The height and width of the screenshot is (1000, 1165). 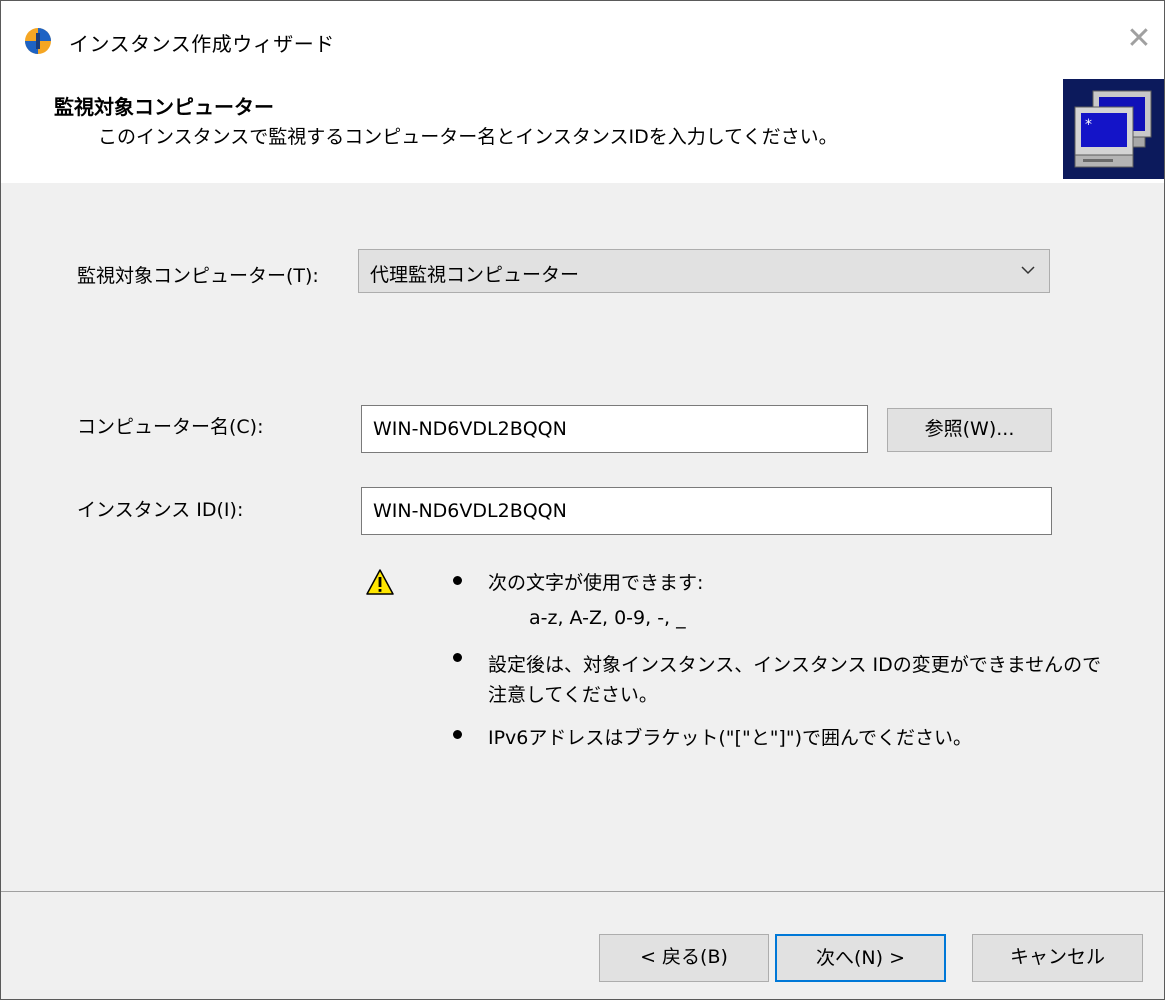 I want to click on target-computer-value: 代理監視コンピューター, so click(x=475, y=275).